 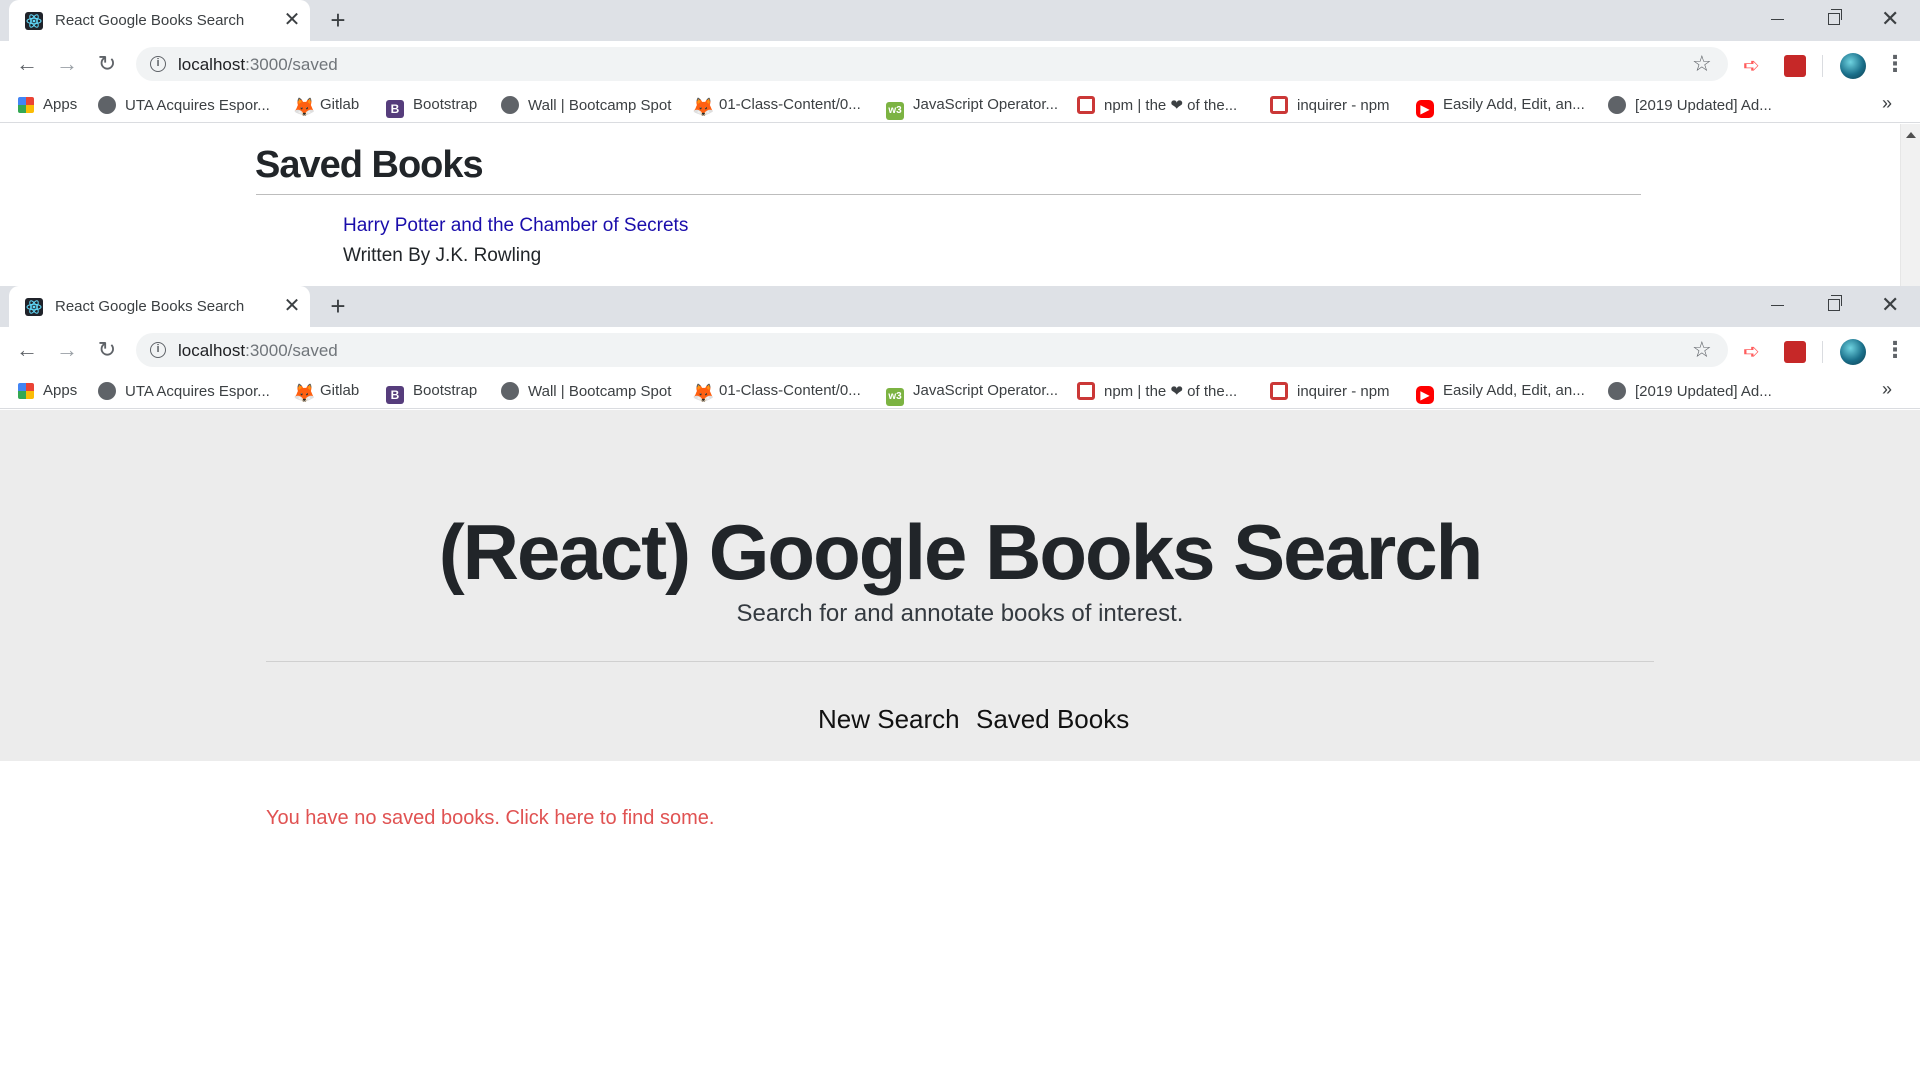 I want to click on page-title: Saved Books, so click(x=369, y=165).